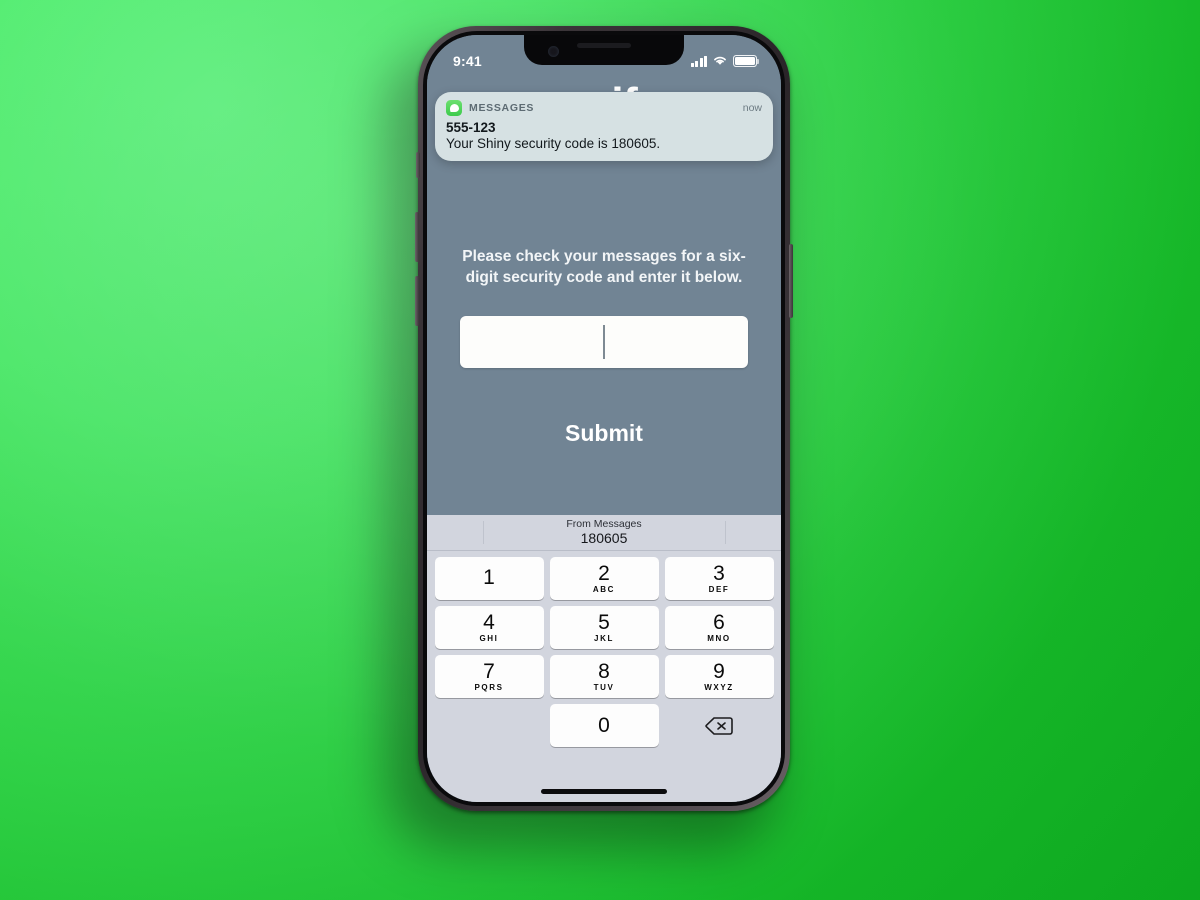 This screenshot has width=1200, height=900. Describe the element at coordinates (553, 51) in the screenshot. I see `front-camera-icon` at that location.